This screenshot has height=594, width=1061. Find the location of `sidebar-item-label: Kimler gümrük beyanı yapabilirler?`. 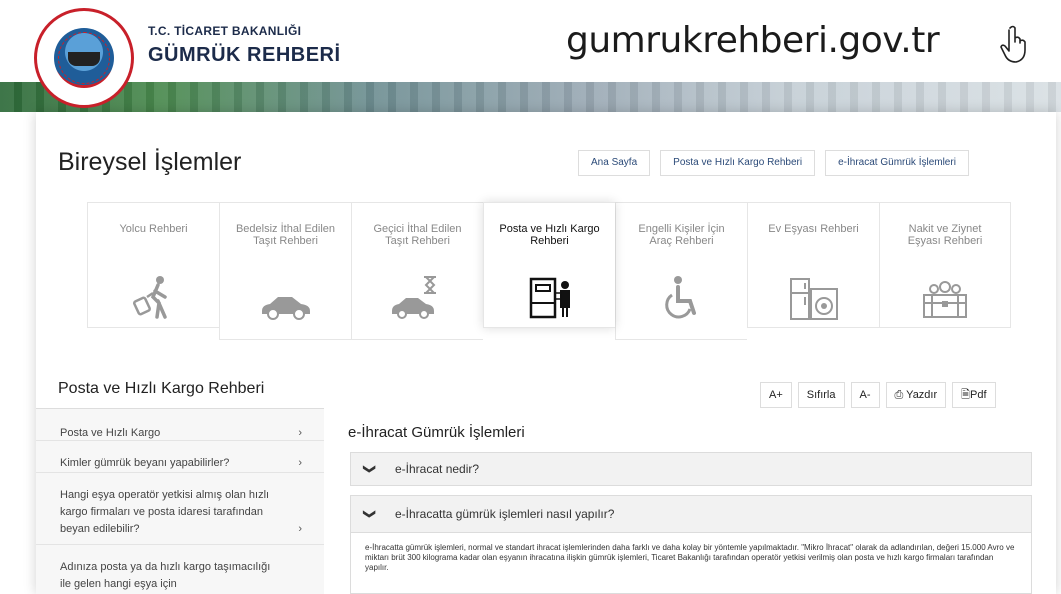

sidebar-item-label: Kimler gümrük beyanı yapabilirler? is located at coordinates (145, 463).